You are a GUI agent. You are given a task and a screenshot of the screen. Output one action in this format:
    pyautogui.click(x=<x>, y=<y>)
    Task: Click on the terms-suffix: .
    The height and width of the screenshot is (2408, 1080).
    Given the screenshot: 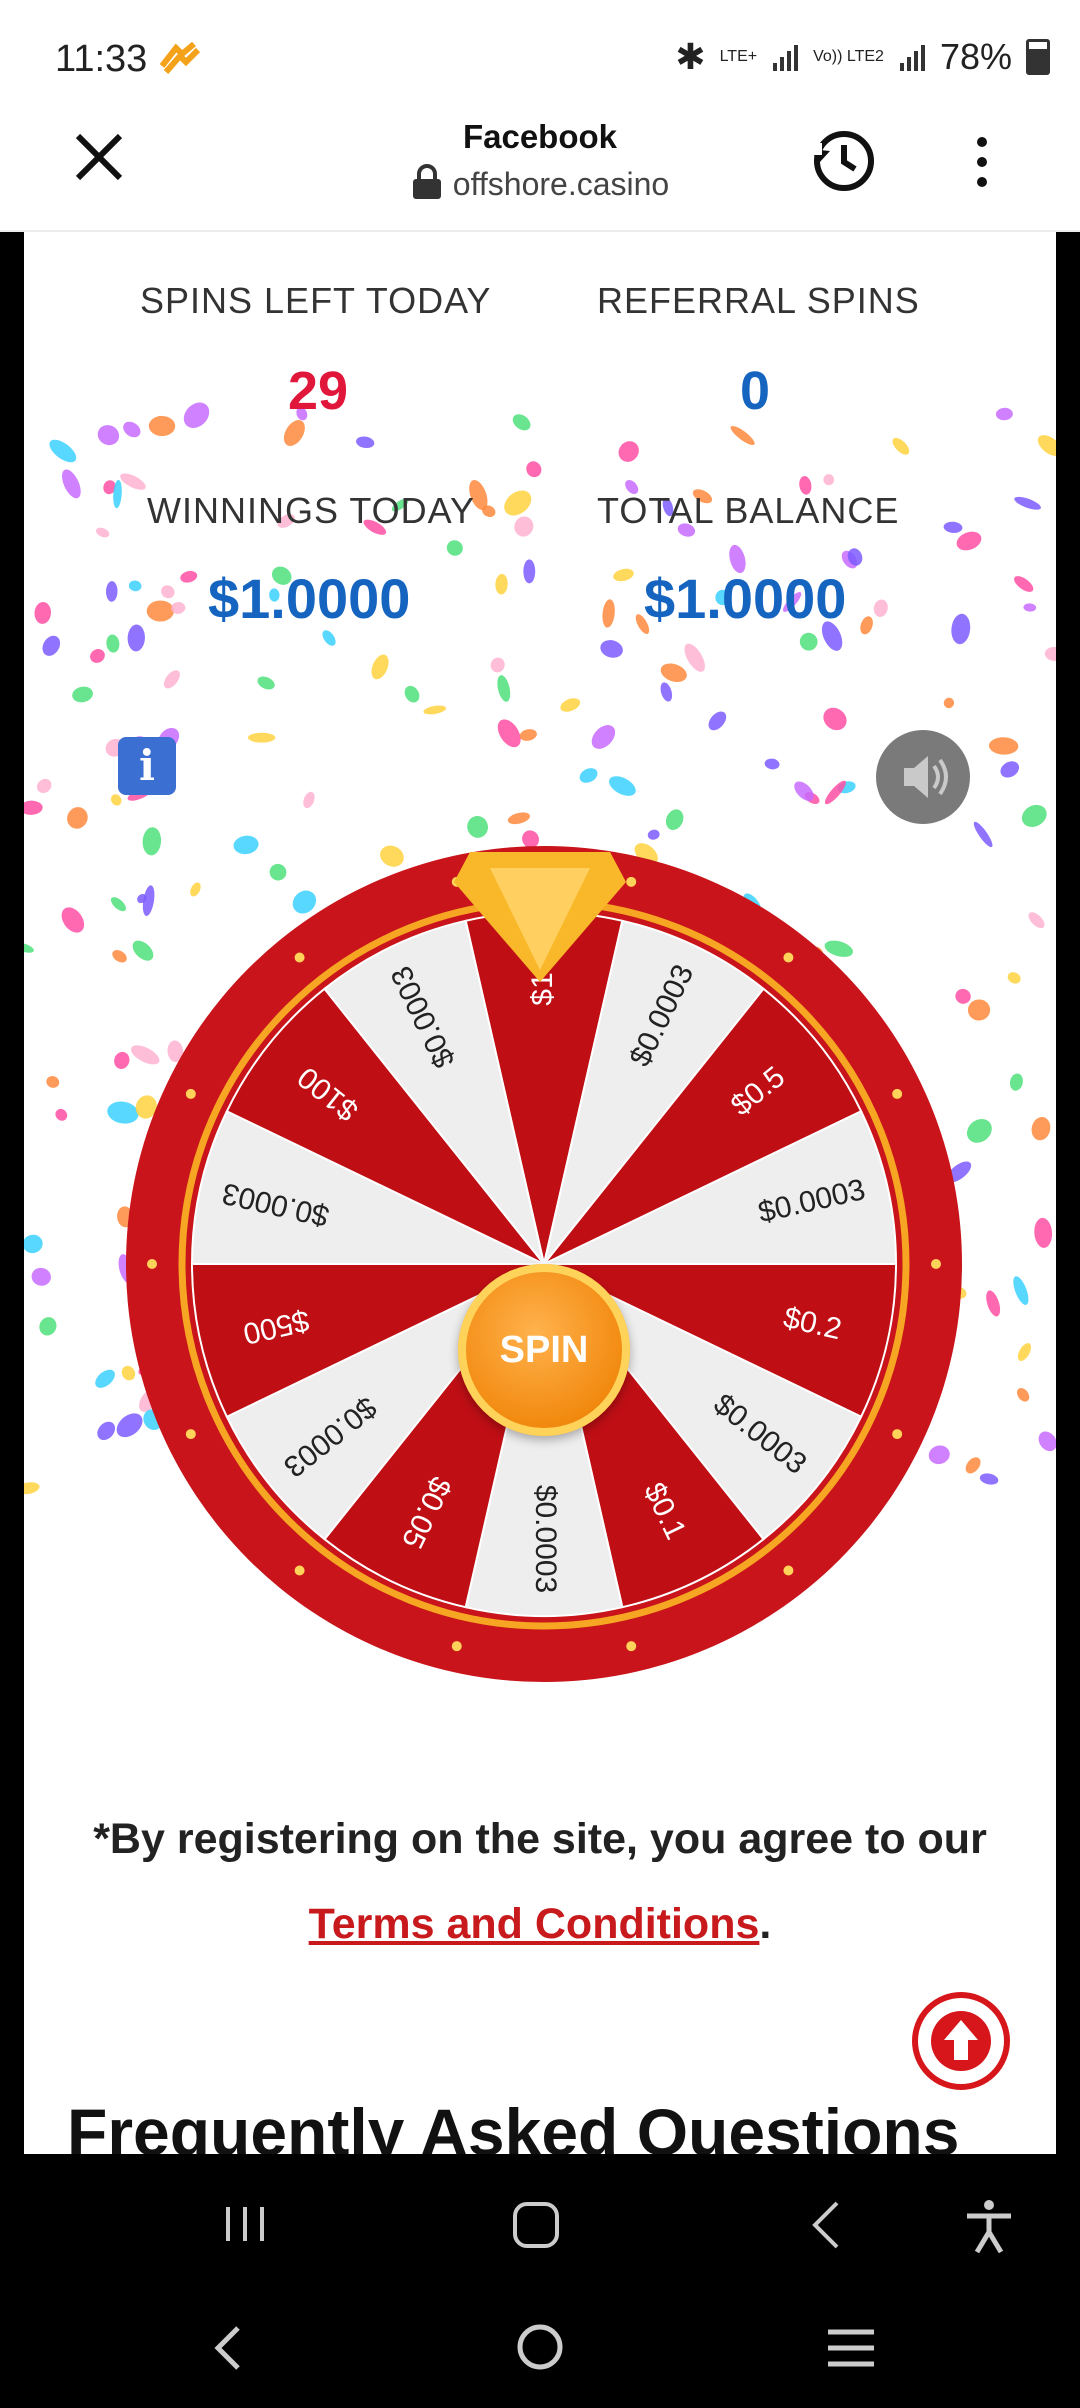 What is the action you would take?
    pyautogui.click(x=765, y=1924)
    